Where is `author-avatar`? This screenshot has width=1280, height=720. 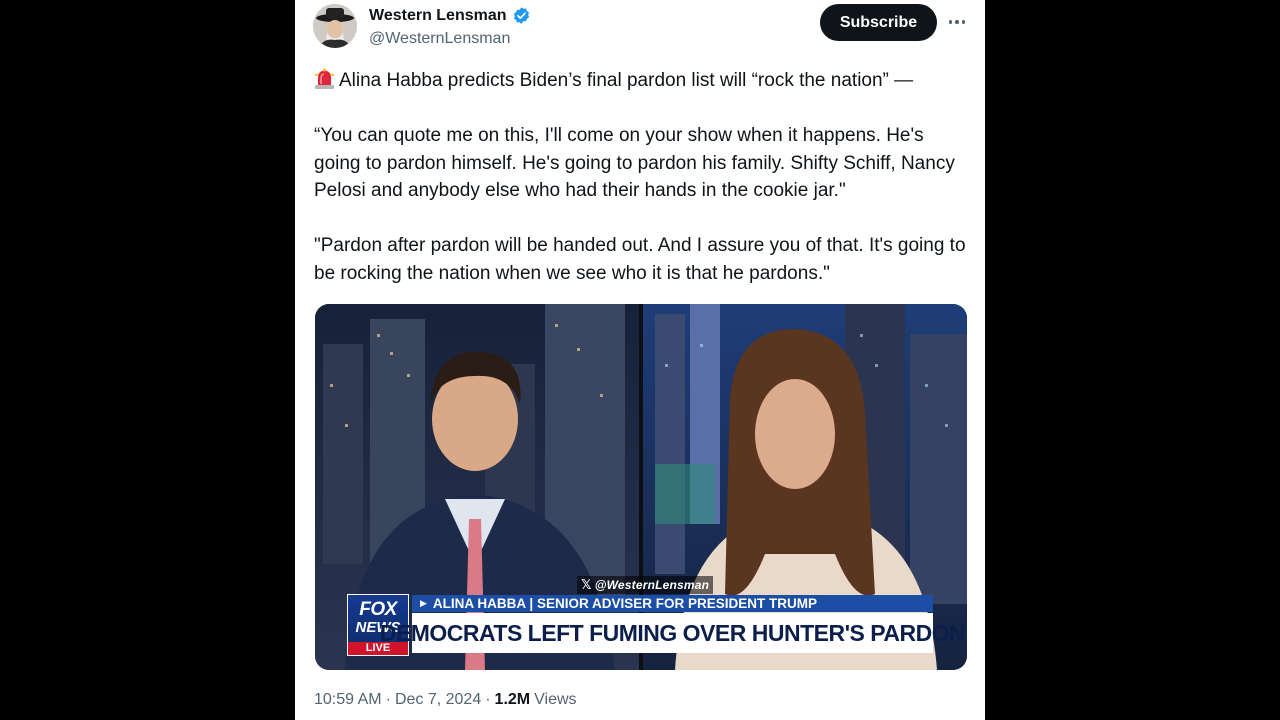 author-avatar is located at coordinates (335, 26).